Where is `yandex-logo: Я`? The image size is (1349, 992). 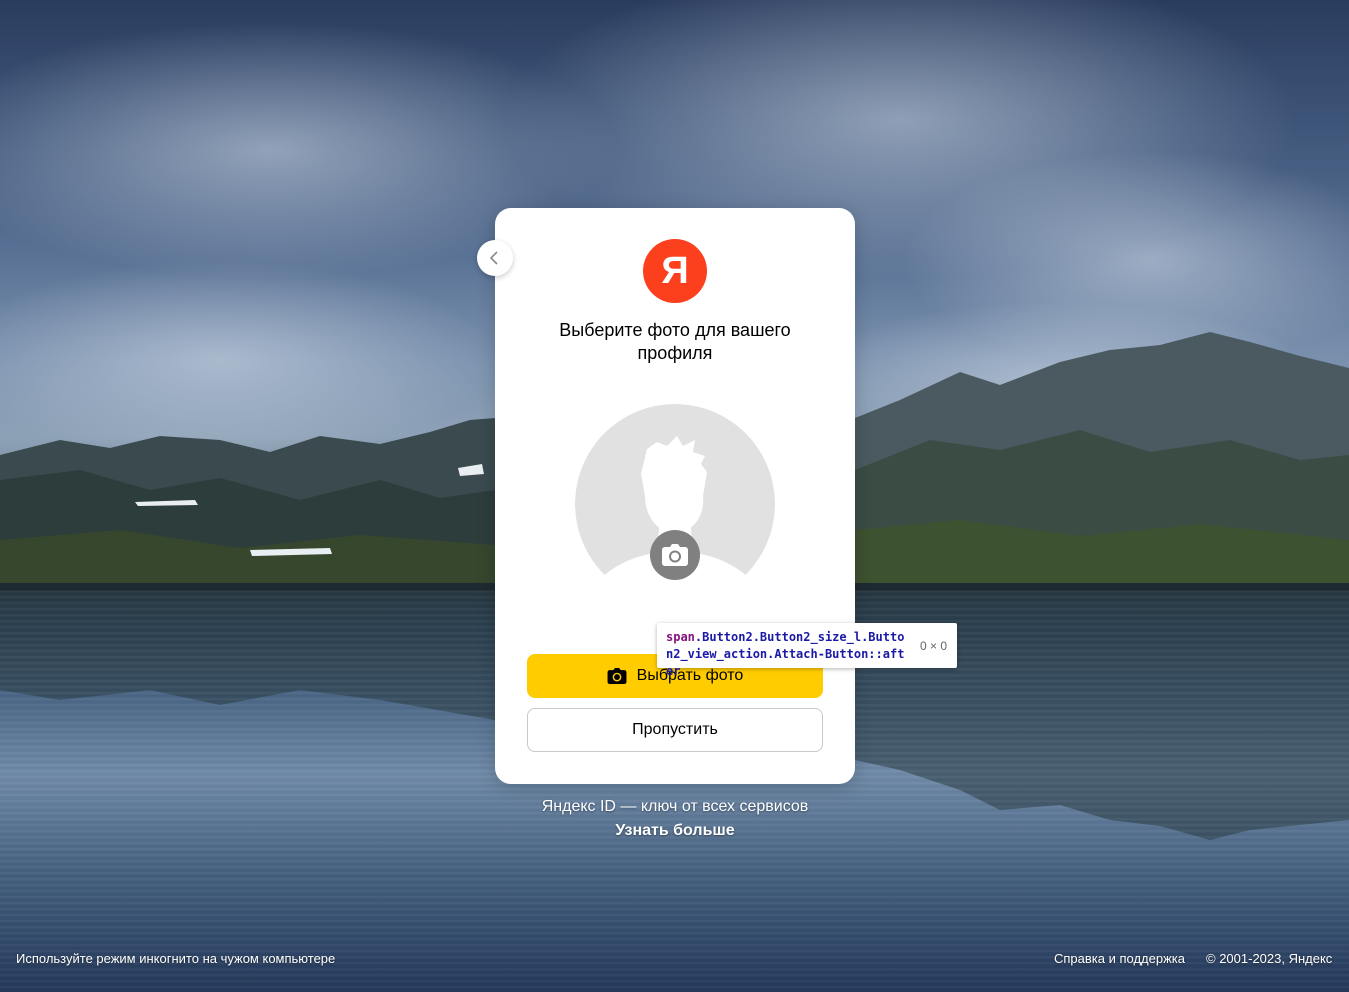 yandex-logo: Я is located at coordinates (675, 271).